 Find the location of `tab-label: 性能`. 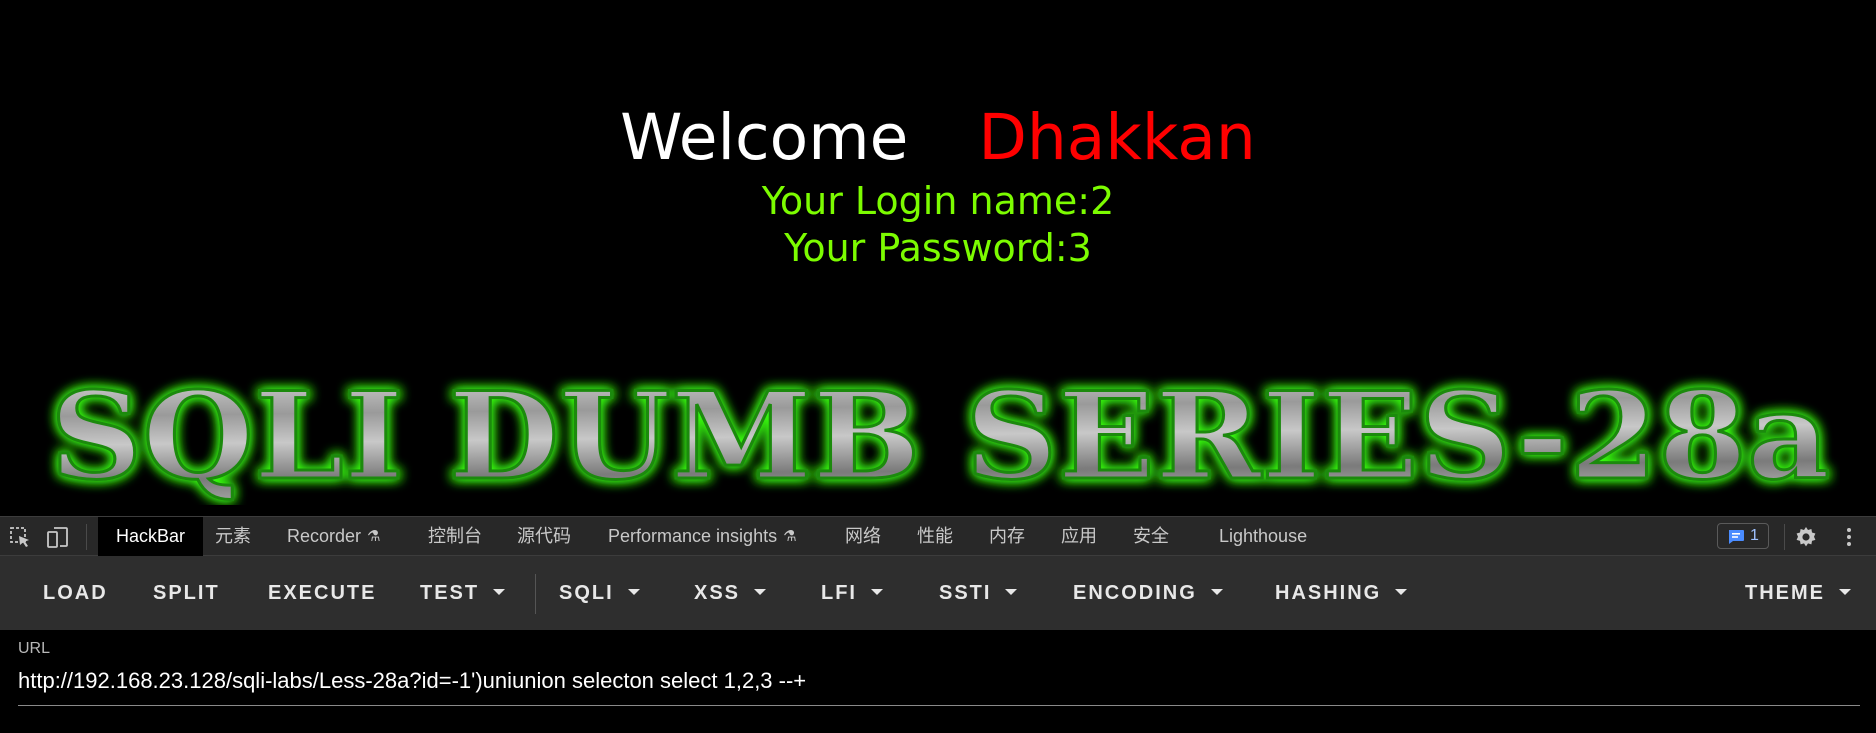

tab-label: 性能 is located at coordinates (935, 536).